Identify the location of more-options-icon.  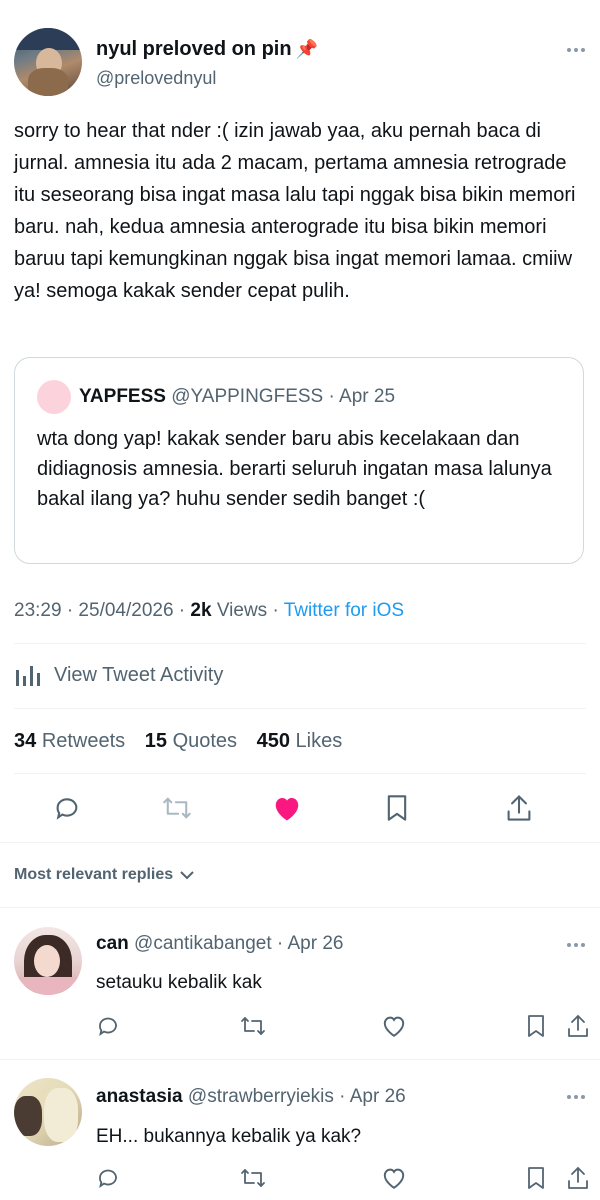
(576, 50).